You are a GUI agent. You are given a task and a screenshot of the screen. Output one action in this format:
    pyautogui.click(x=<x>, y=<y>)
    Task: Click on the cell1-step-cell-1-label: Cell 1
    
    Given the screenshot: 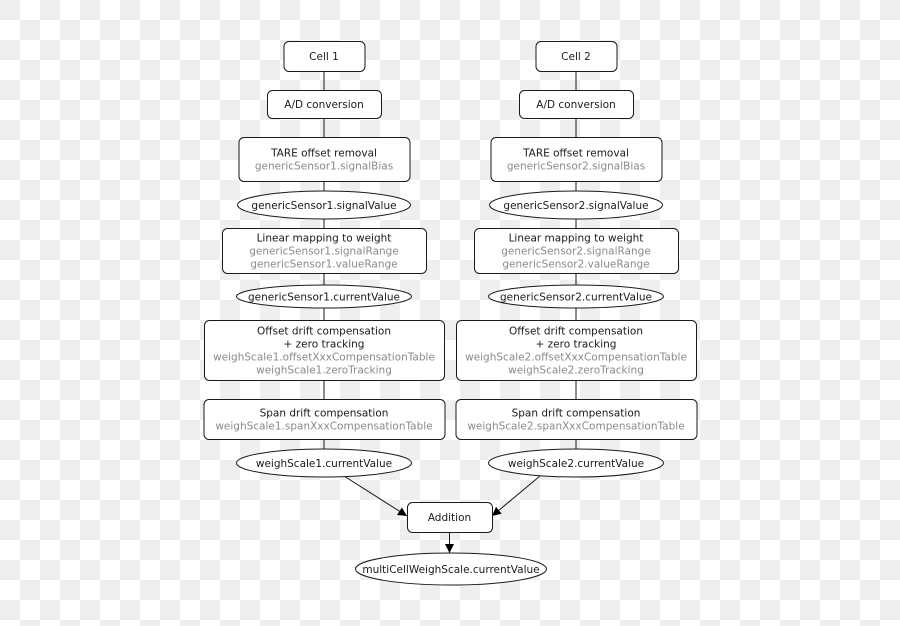 What is the action you would take?
    pyautogui.click(x=324, y=57)
    